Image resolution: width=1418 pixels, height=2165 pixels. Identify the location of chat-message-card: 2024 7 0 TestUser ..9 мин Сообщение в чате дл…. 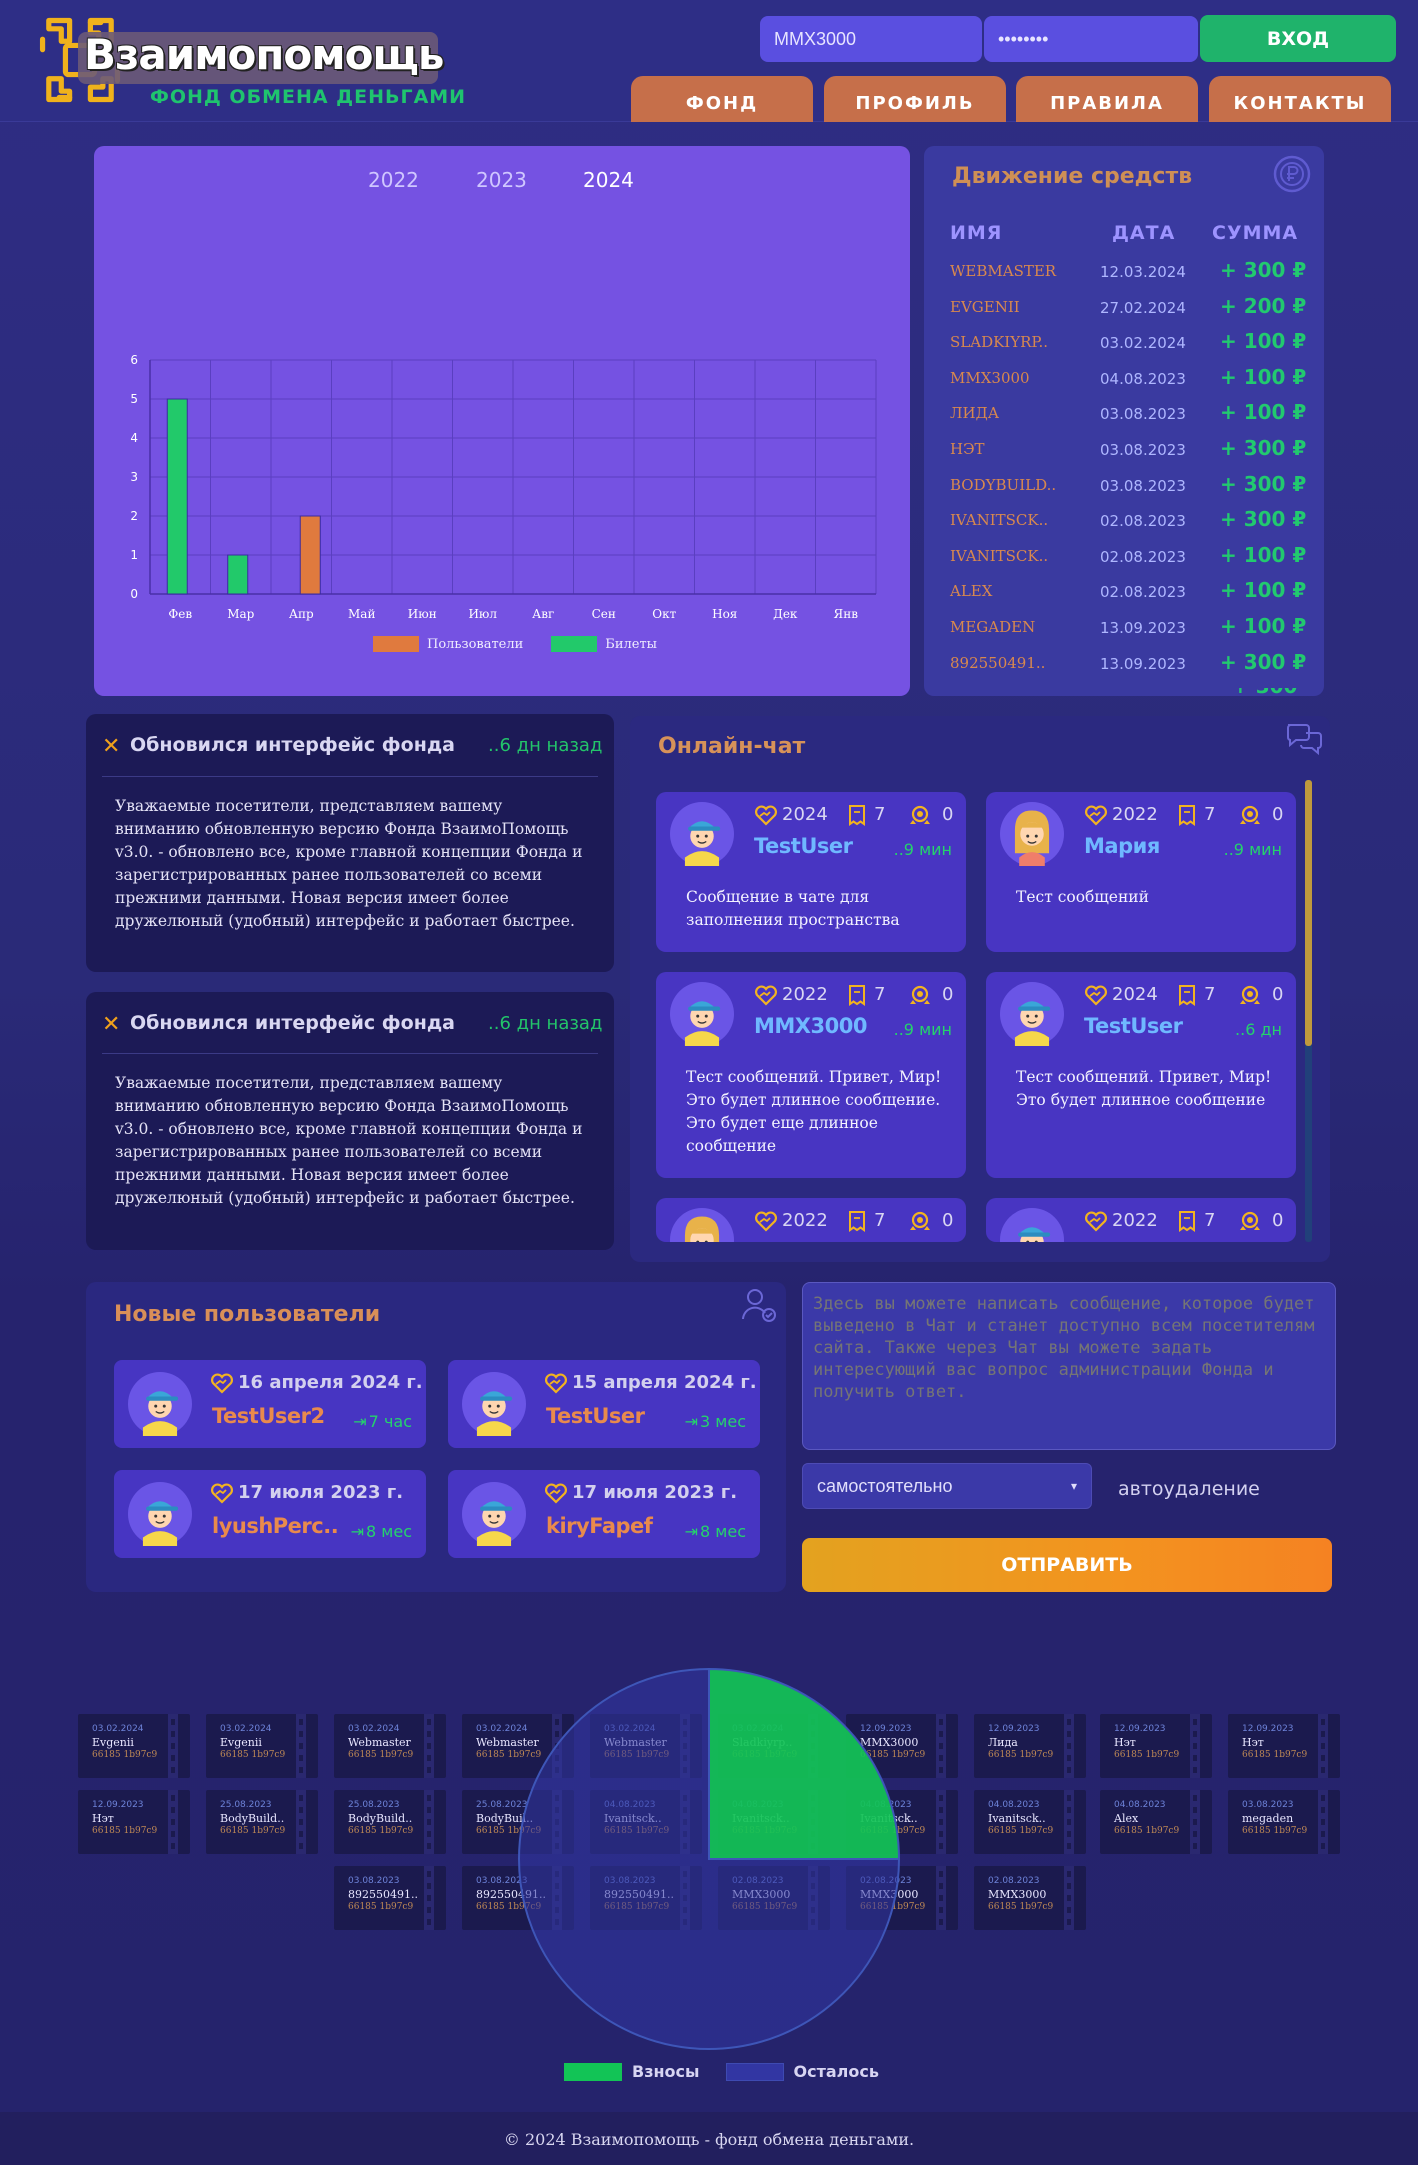
(811, 872).